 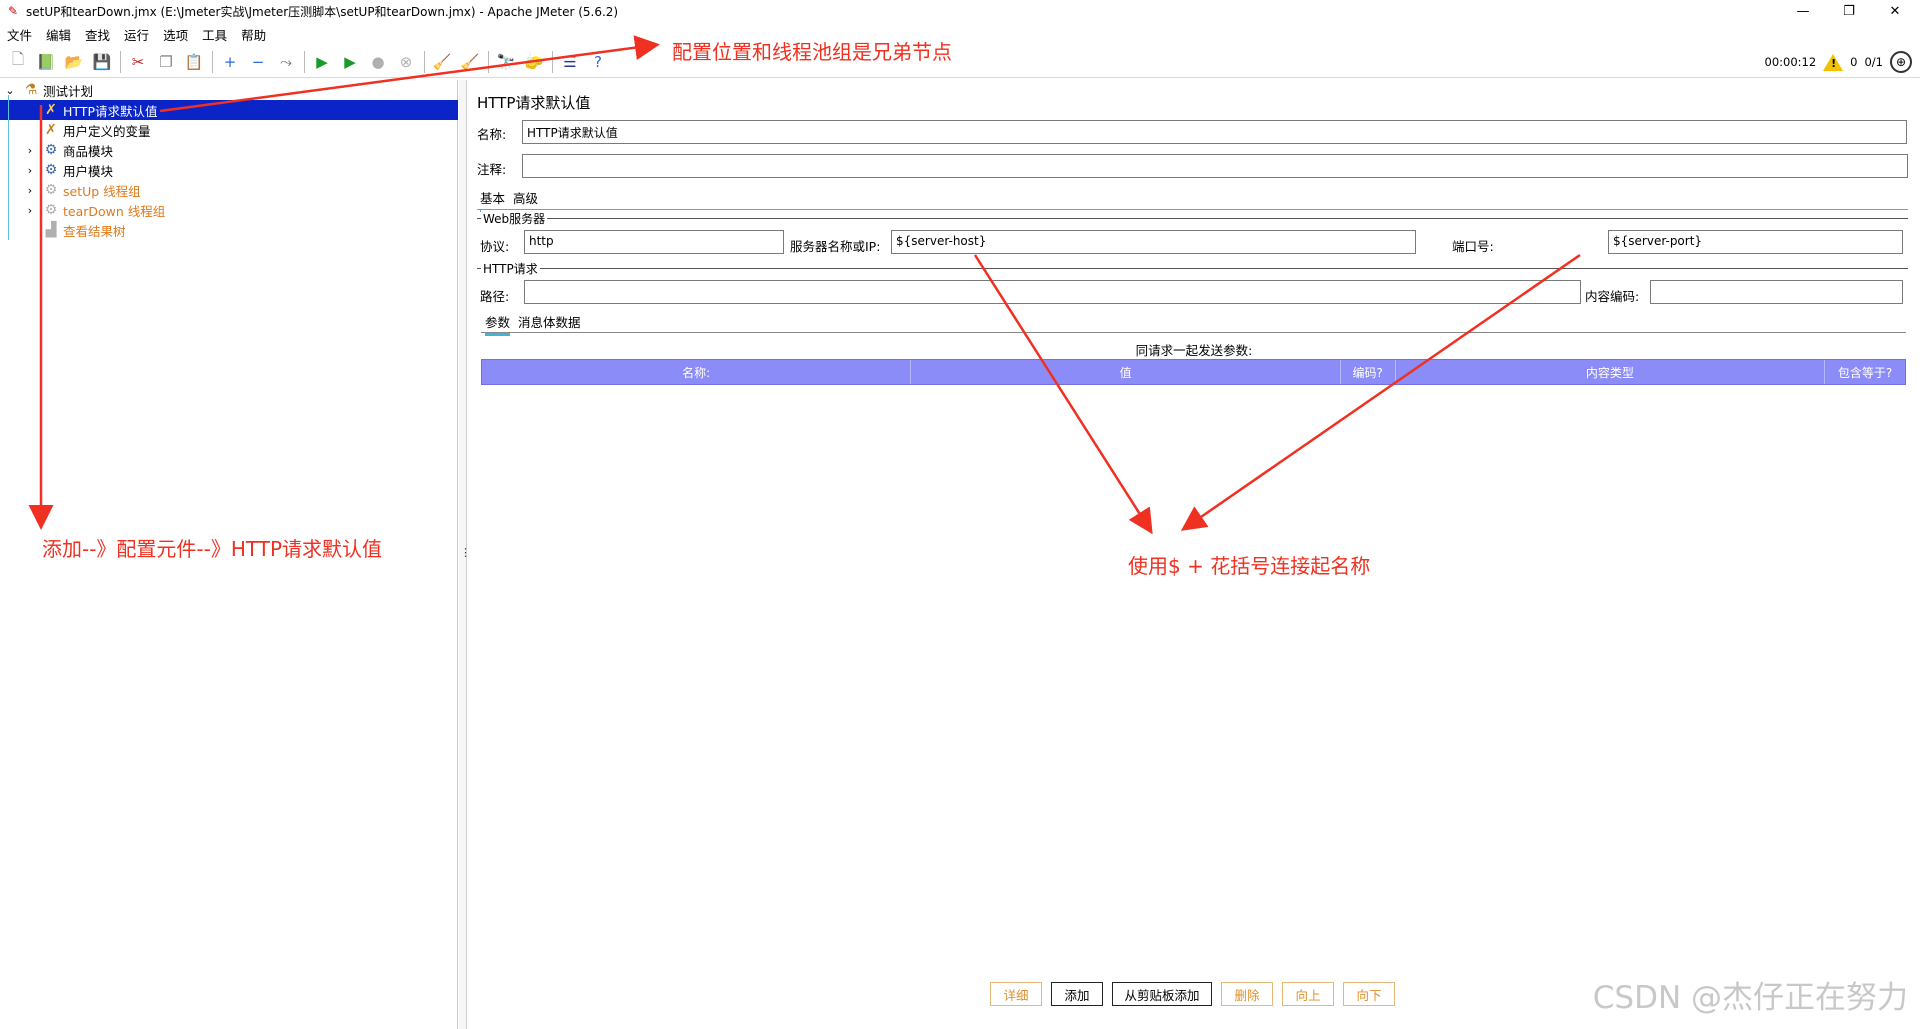 What do you see at coordinates (1790, 62) in the screenshot?
I see `elapsed-timer: 00:00:12` at bounding box center [1790, 62].